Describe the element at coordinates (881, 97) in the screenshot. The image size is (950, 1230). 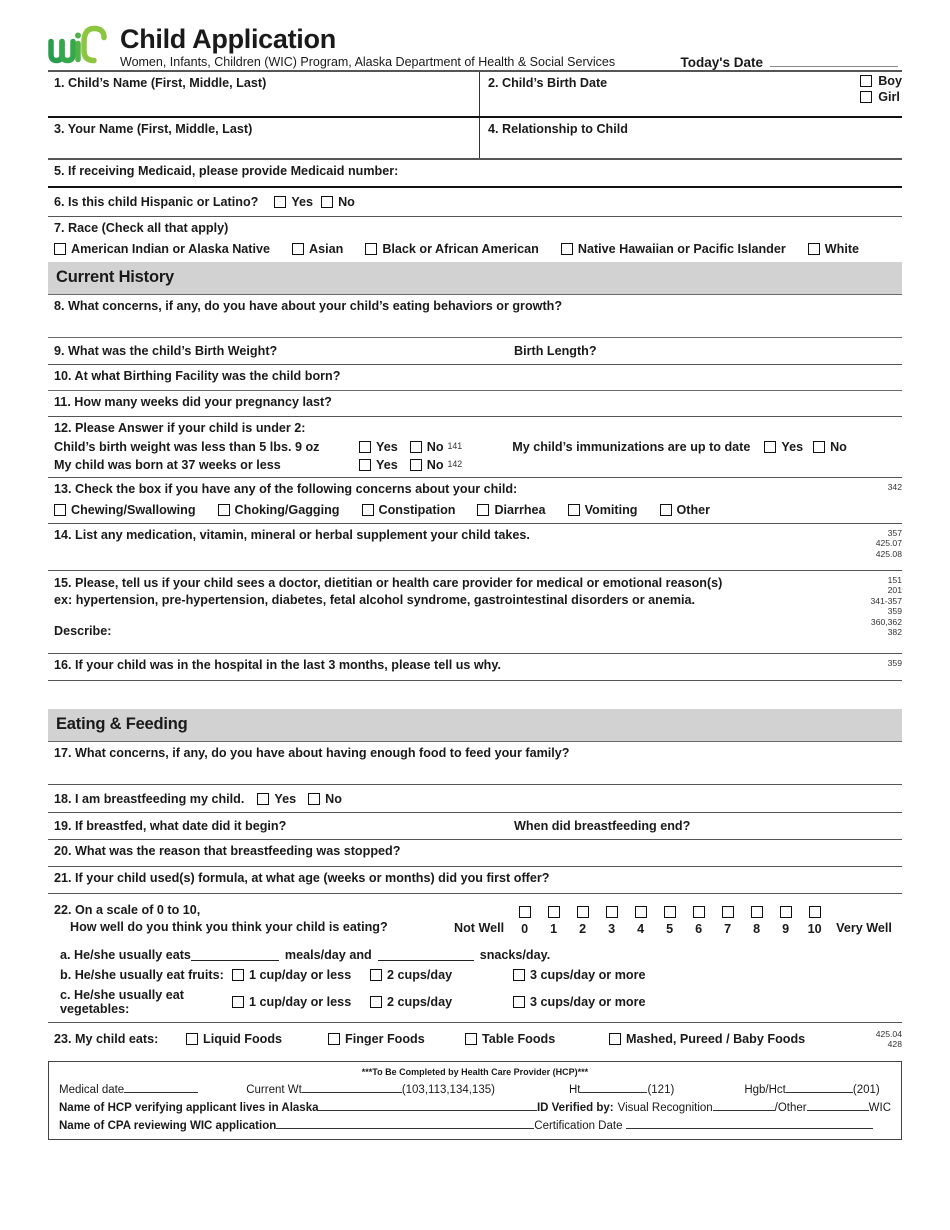
I see `sex-girl-option: Girl` at that location.